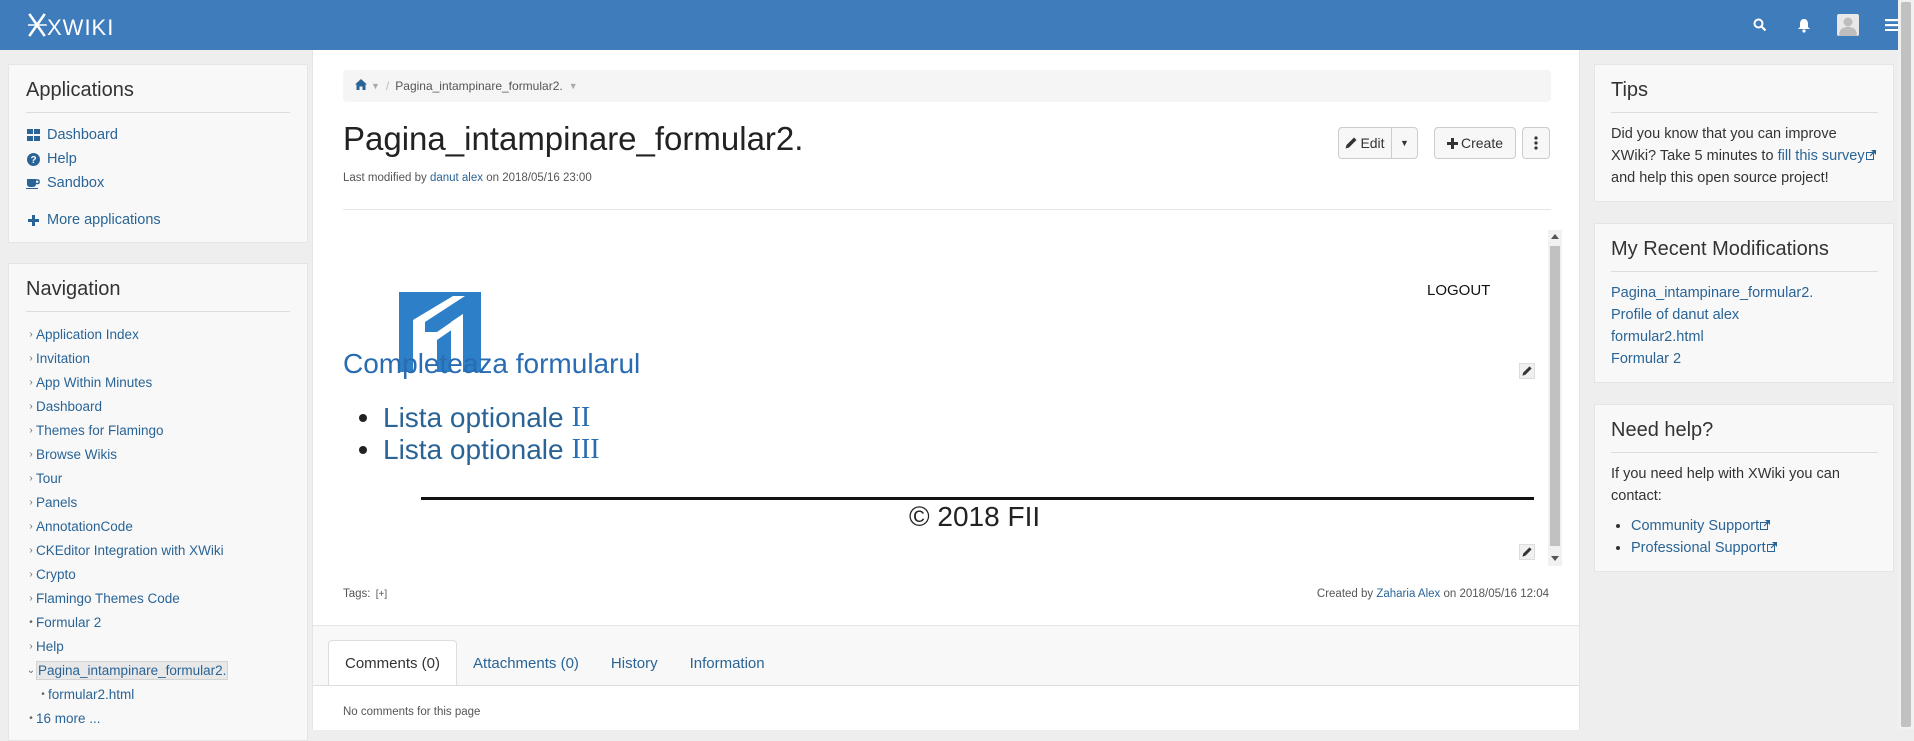 The width and height of the screenshot is (1914, 741). Describe the element at coordinates (56, 502) in the screenshot. I see `nav-link: Panels` at that location.